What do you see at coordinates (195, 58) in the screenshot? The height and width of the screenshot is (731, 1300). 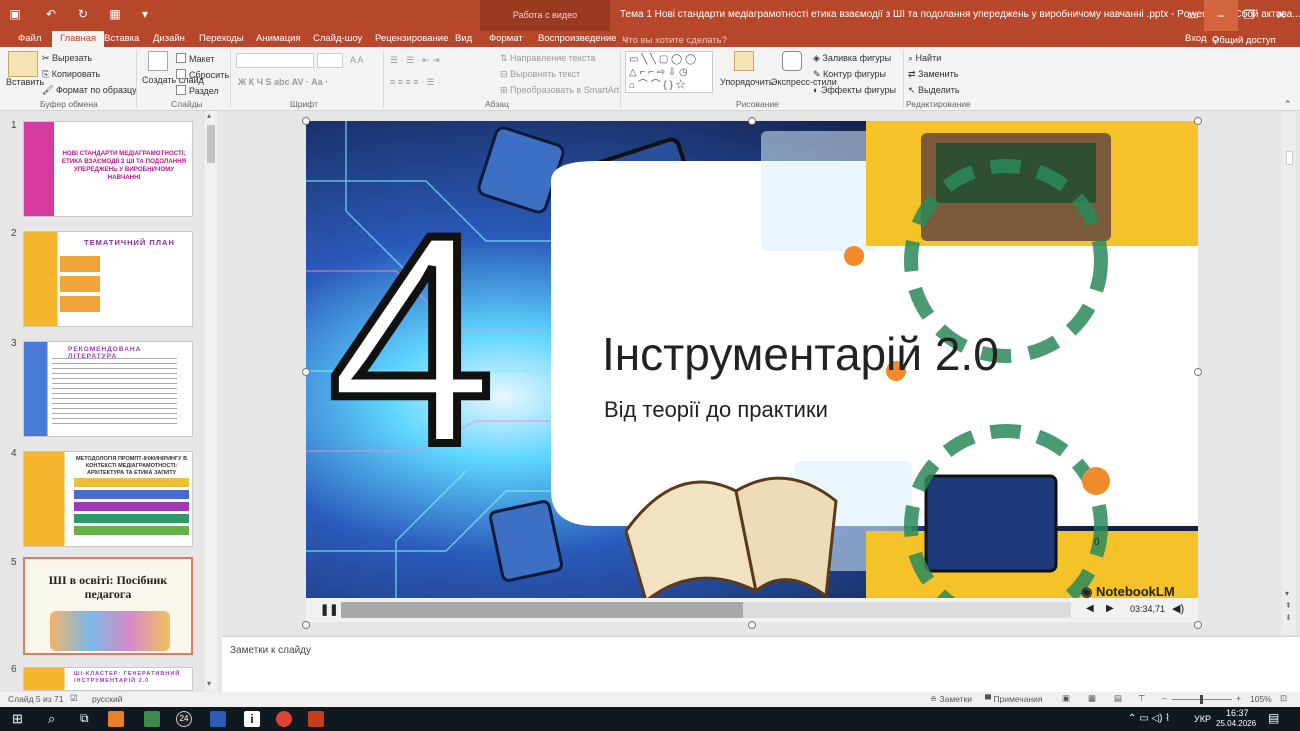 I see `layout-button: Макет` at bounding box center [195, 58].